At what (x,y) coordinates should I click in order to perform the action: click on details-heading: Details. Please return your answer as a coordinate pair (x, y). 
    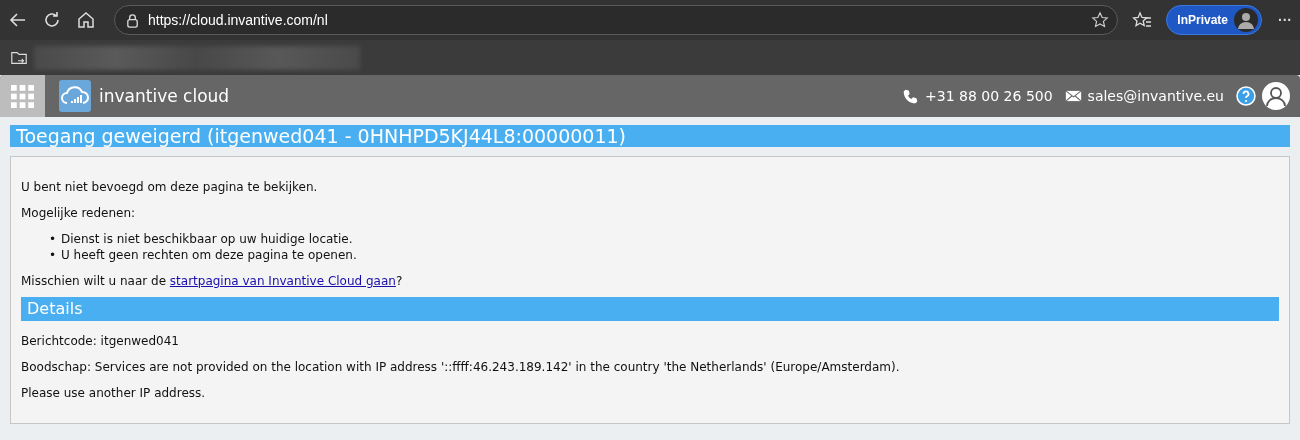
    Looking at the image, I should click on (650, 309).